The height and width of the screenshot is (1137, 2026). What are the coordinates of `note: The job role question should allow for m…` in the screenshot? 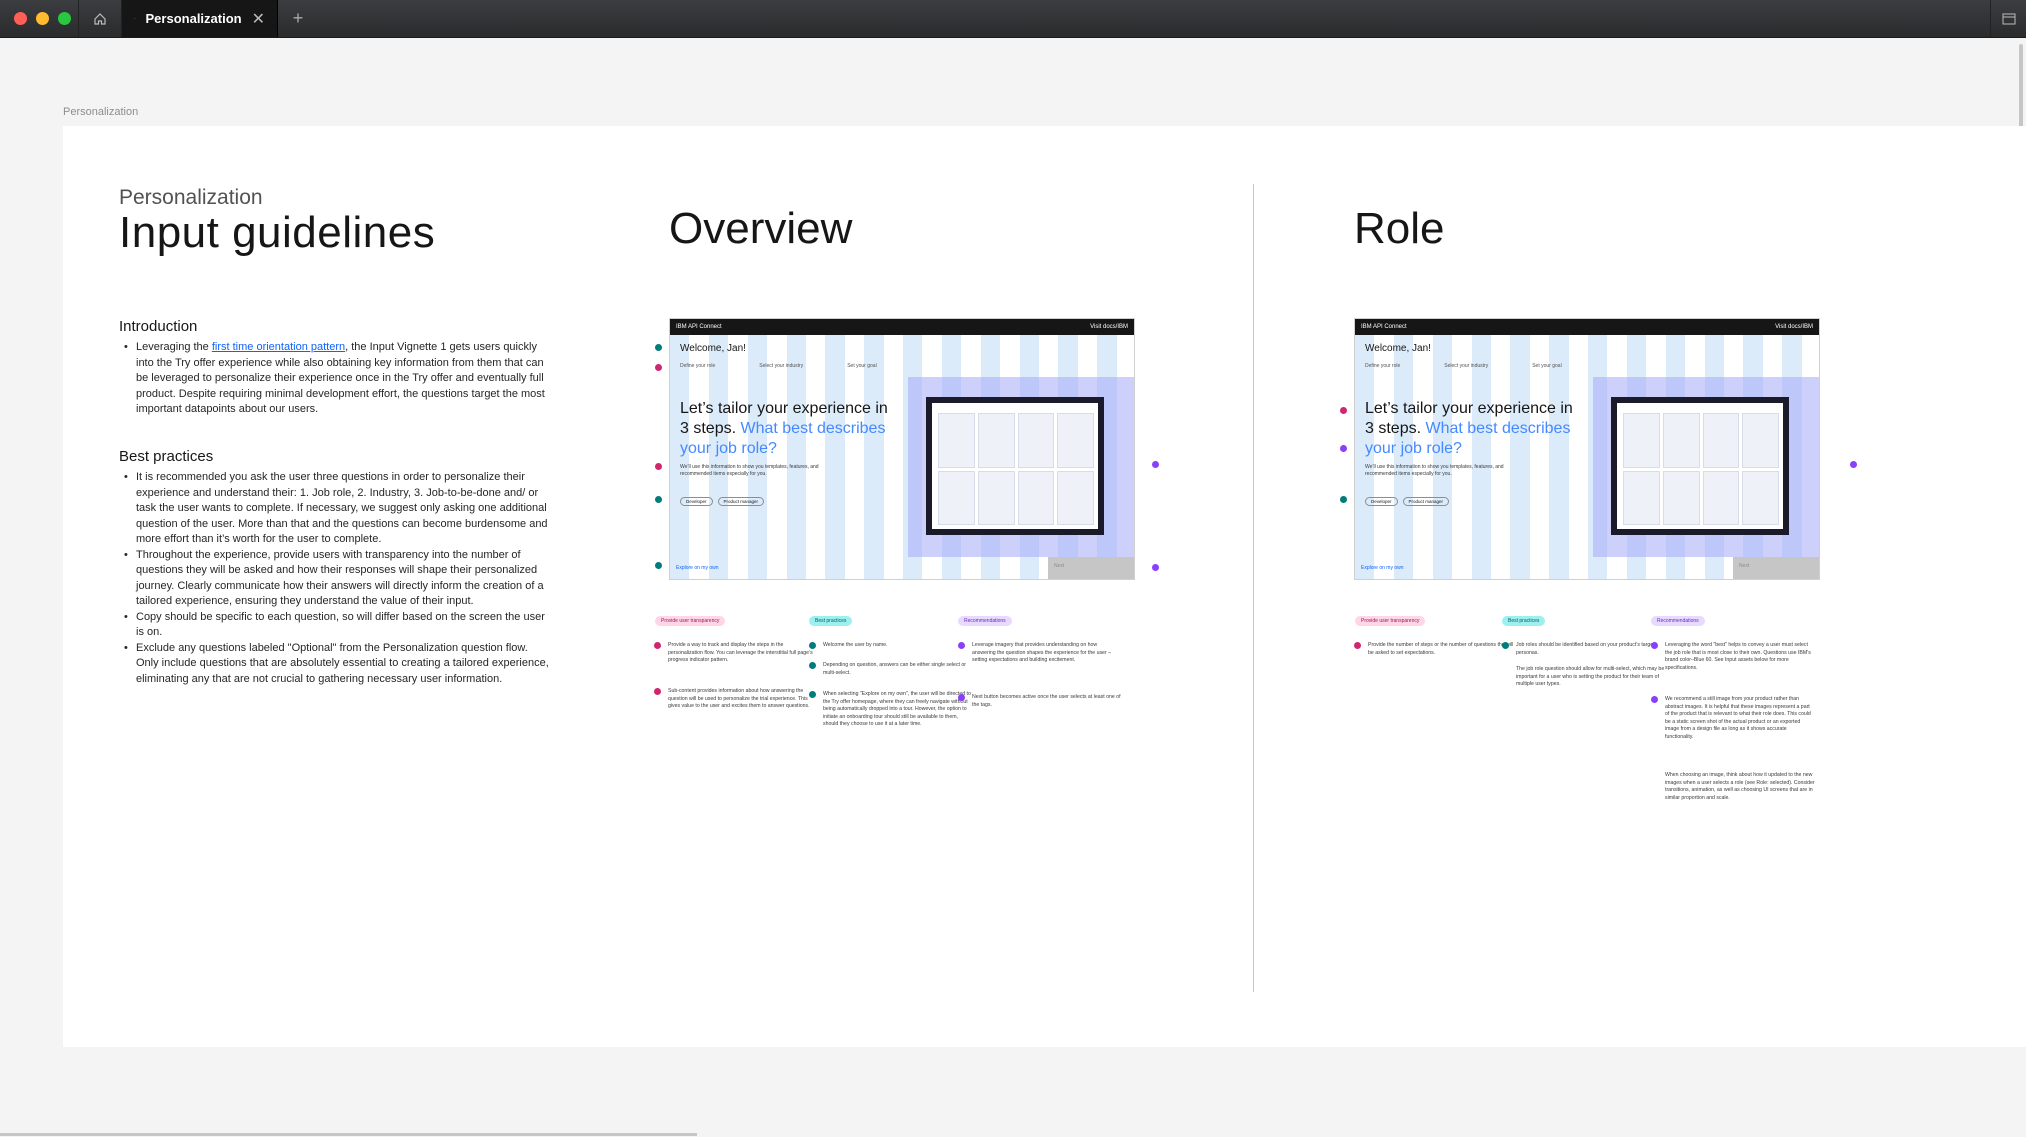 It's located at (1590, 677).